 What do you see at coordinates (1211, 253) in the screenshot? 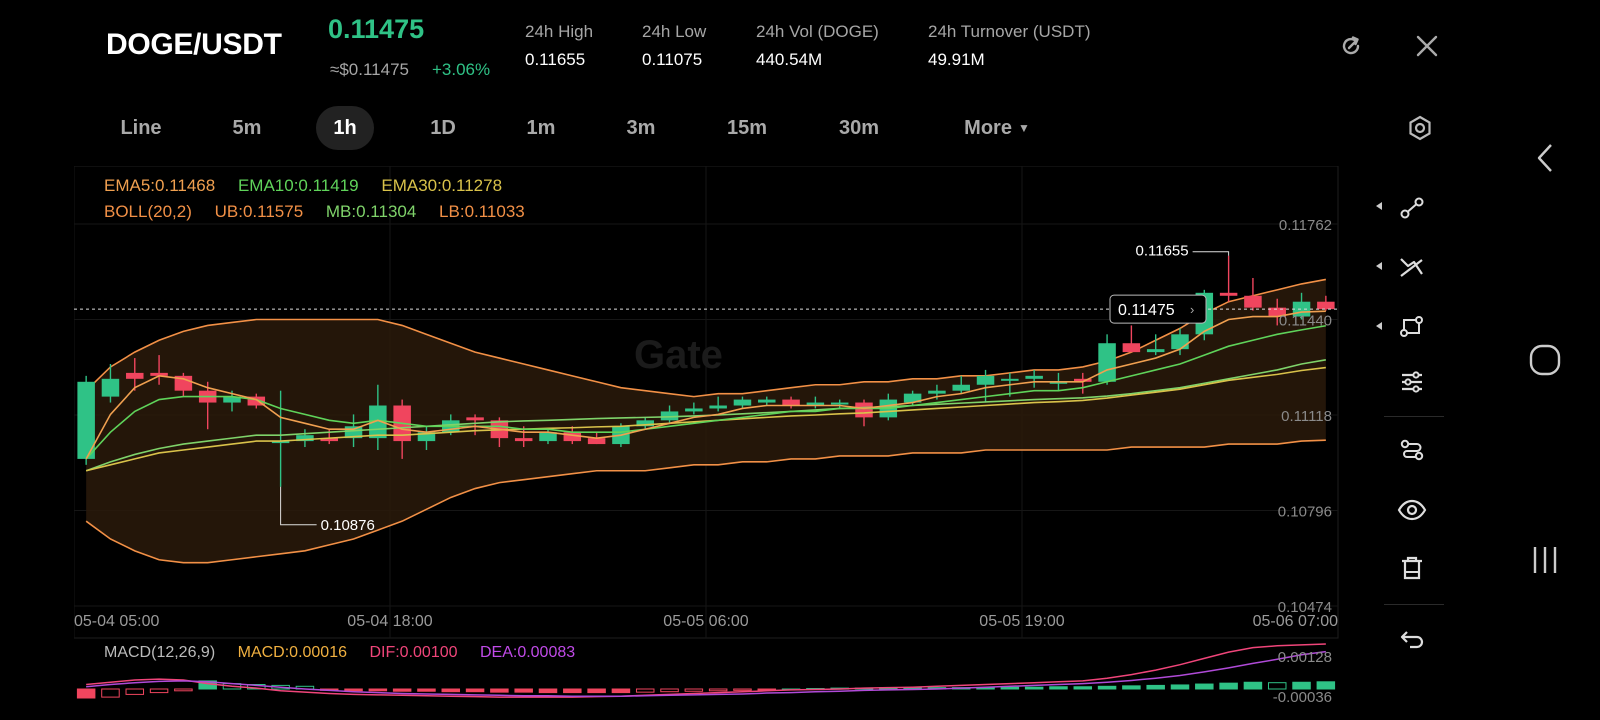
I see `high-marker-line` at bounding box center [1211, 253].